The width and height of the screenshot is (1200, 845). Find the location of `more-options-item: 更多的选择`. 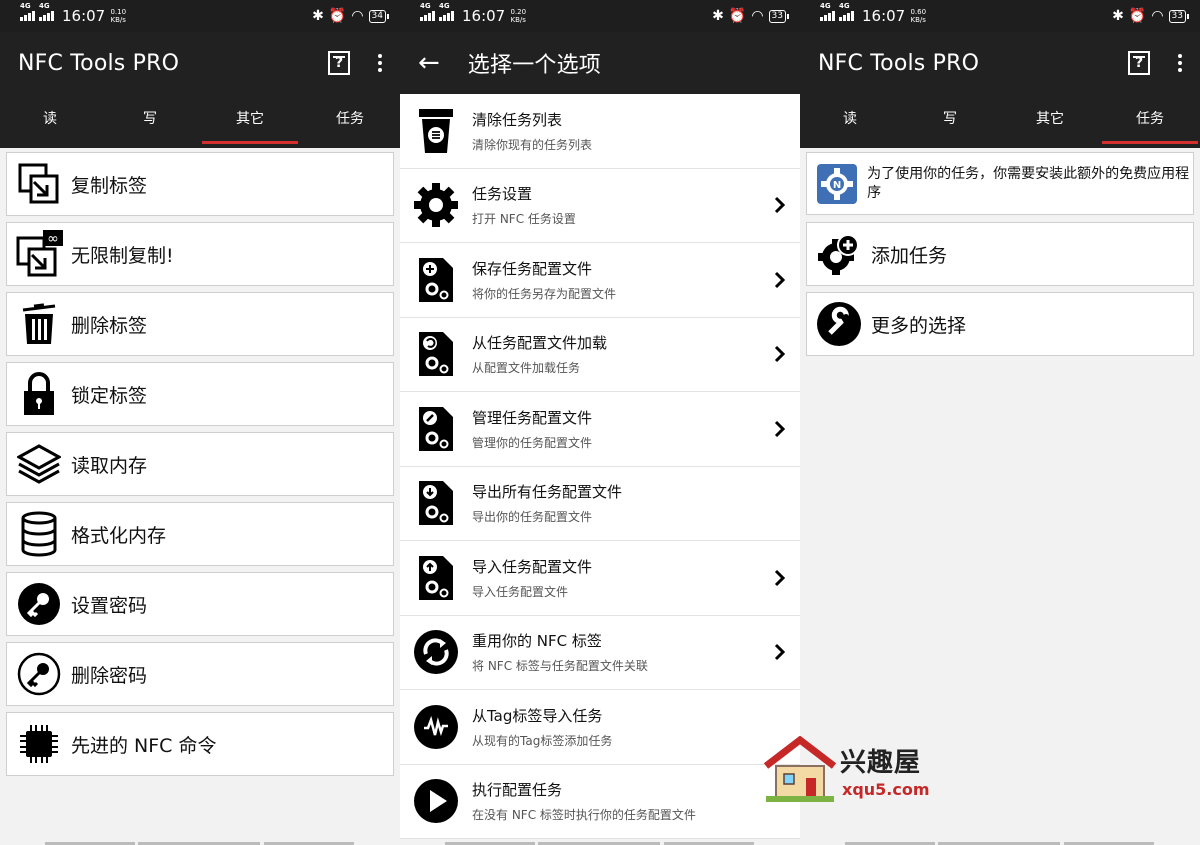

more-options-item: 更多的选择 is located at coordinates (1000, 324).